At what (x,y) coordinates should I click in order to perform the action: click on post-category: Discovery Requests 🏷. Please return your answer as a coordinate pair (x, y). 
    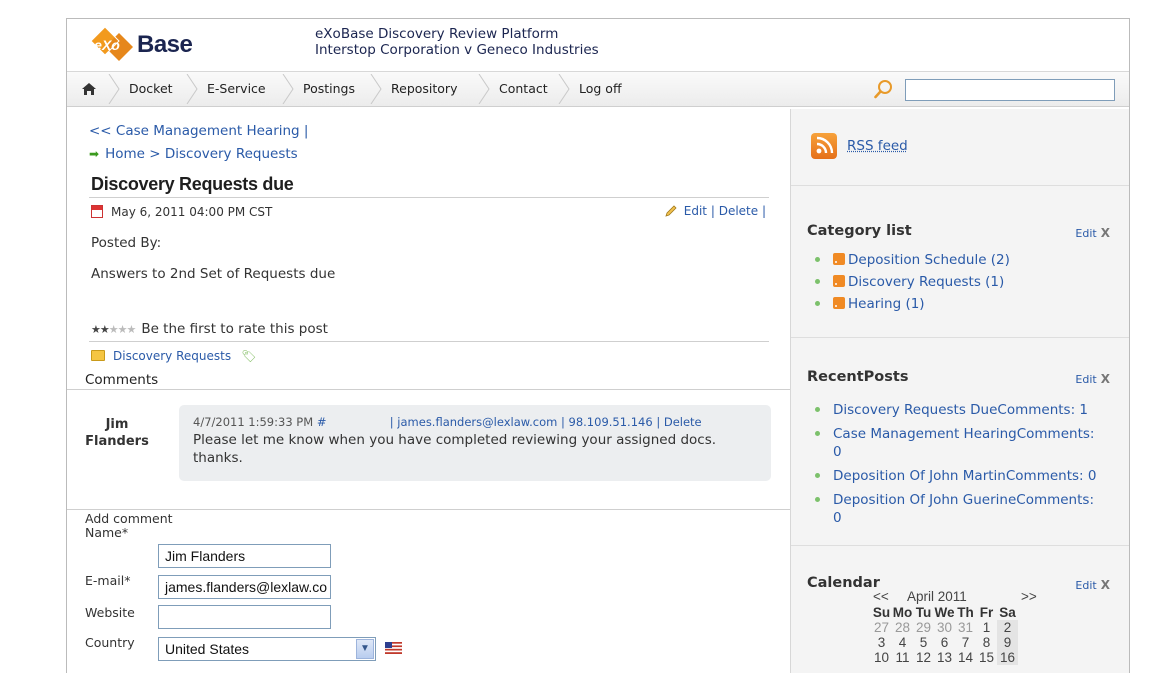
    Looking at the image, I should click on (173, 356).